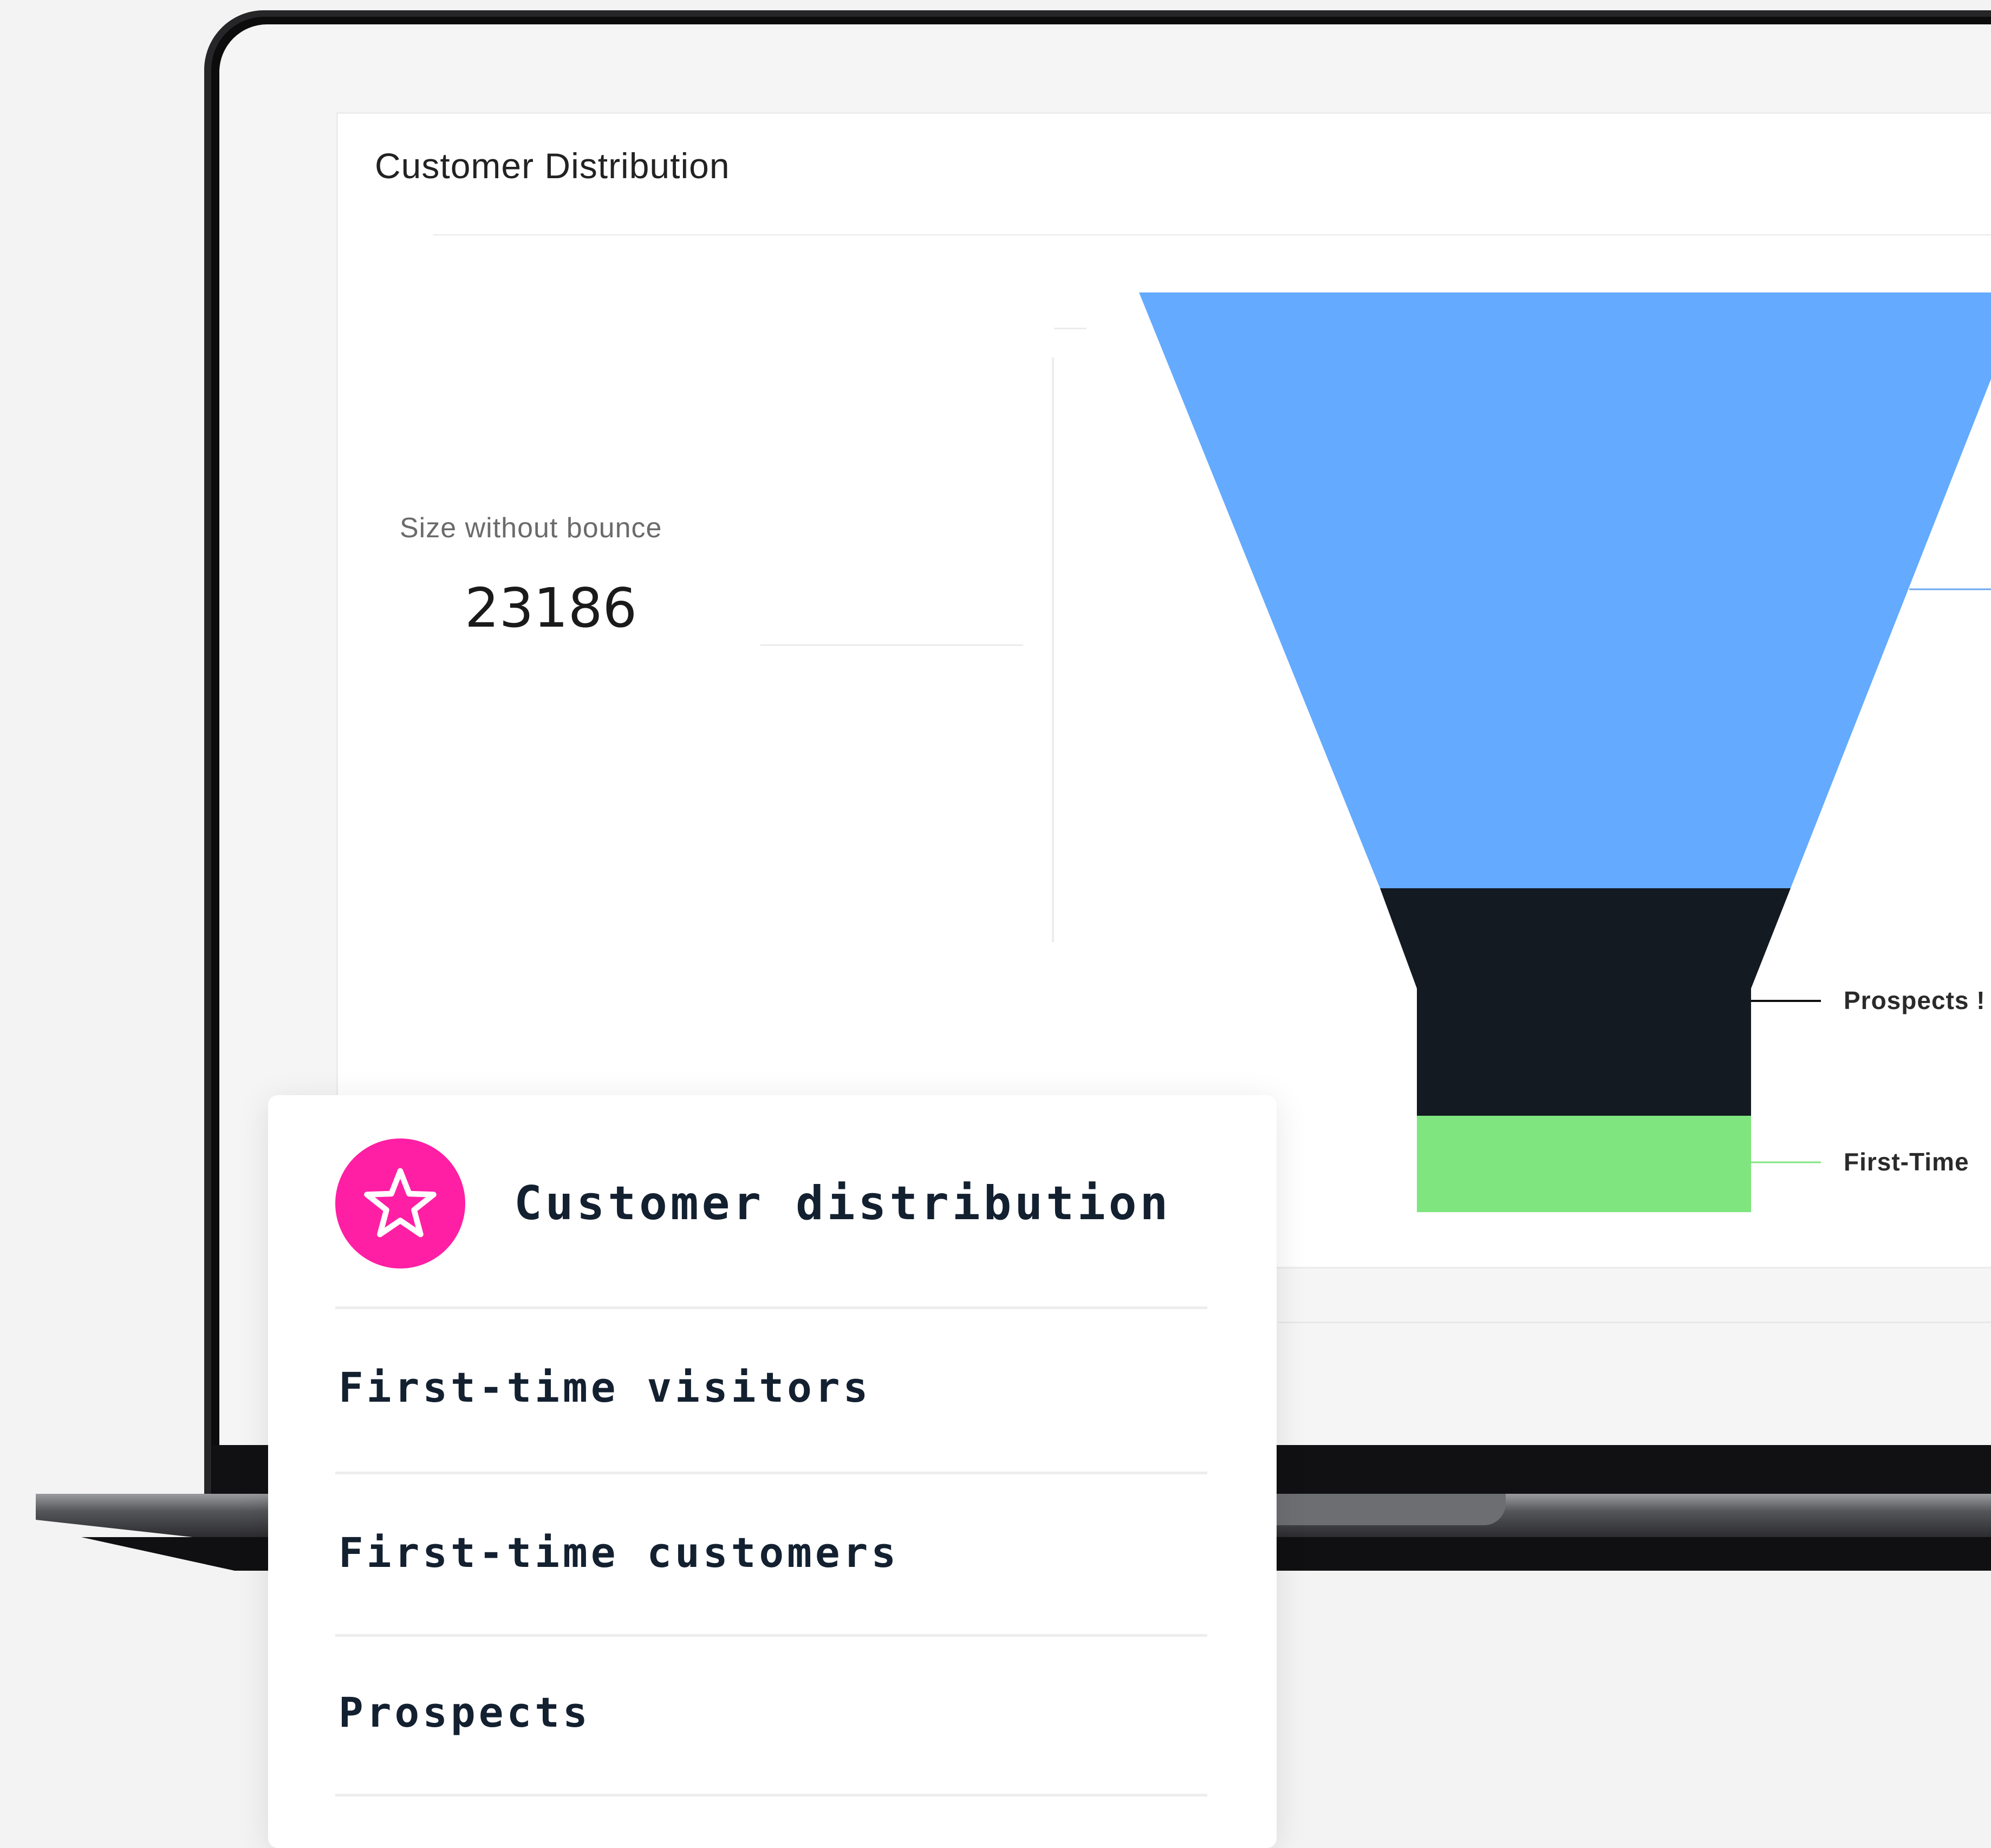  What do you see at coordinates (1053, 649) in the screenshot?
I see `vertical-divider` at bounding box center [1053, 649].